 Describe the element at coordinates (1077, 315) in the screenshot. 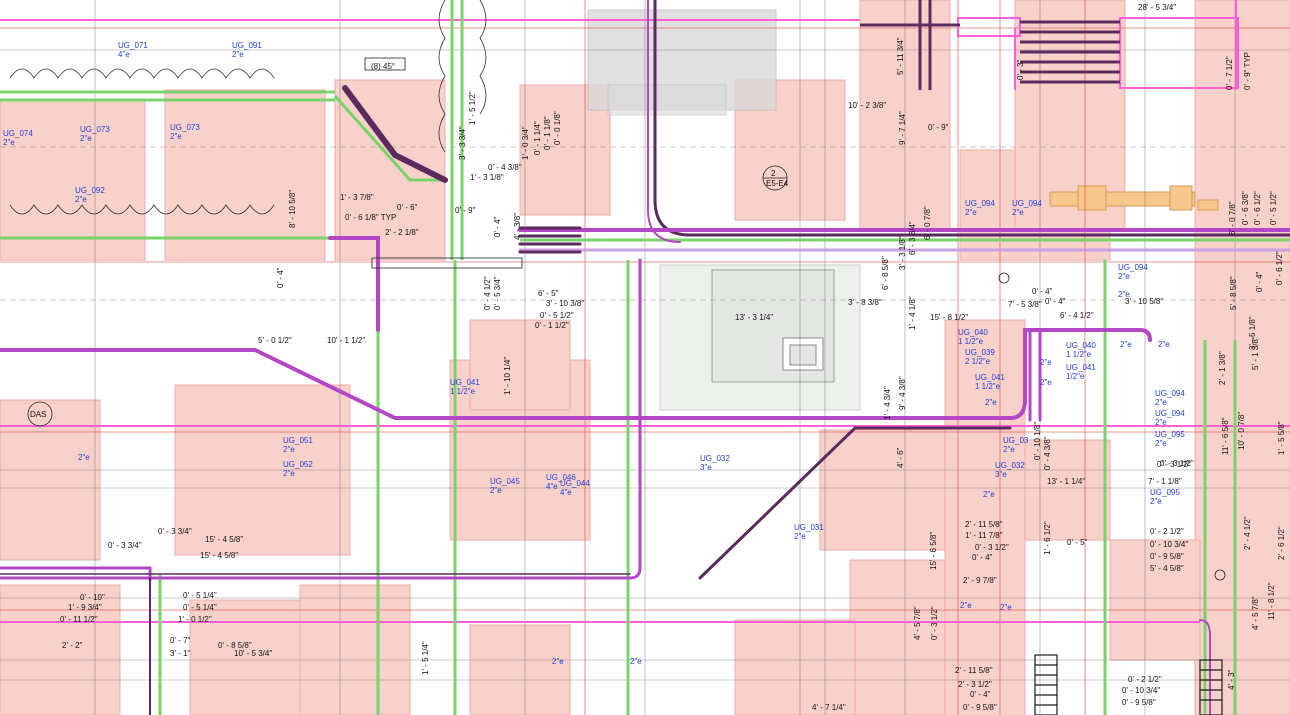

I see `dimension-label: 6' - 4 1/2"` at that location.